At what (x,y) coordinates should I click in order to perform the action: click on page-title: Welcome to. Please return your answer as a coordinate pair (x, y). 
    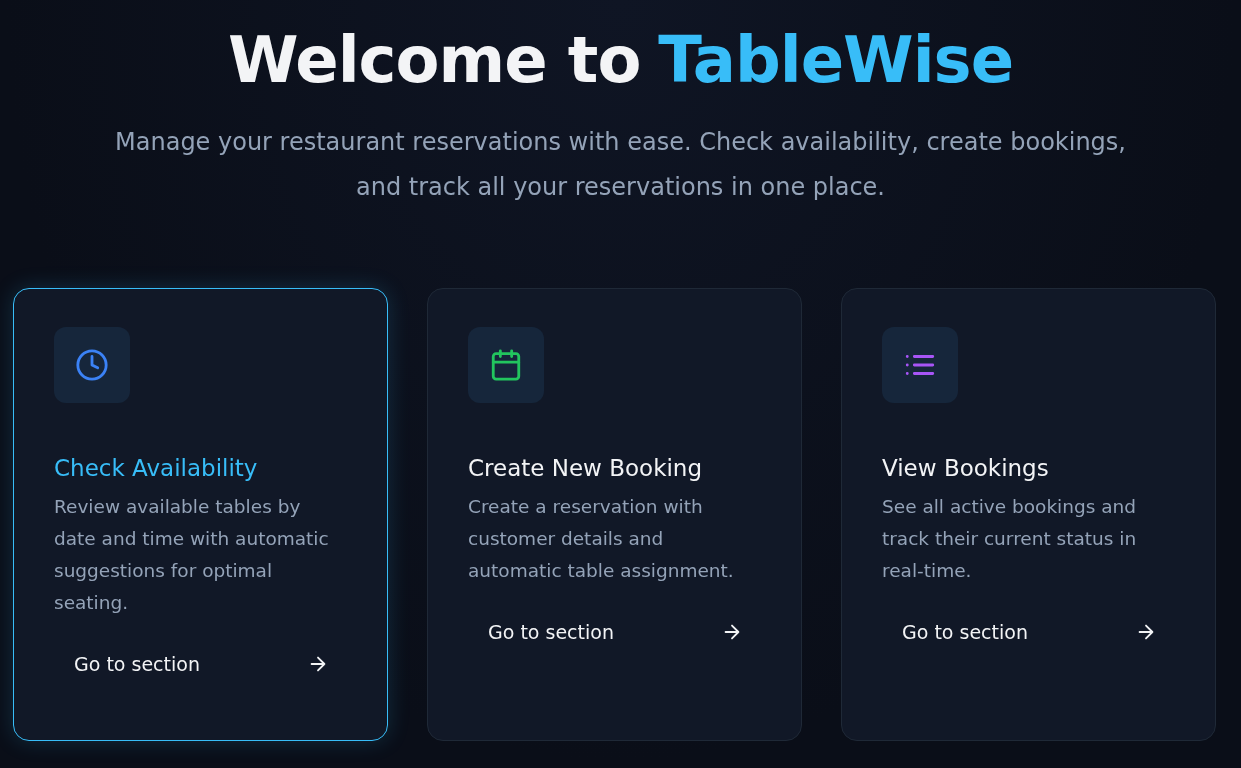
    Looking at the image, I should click on (434, 60).